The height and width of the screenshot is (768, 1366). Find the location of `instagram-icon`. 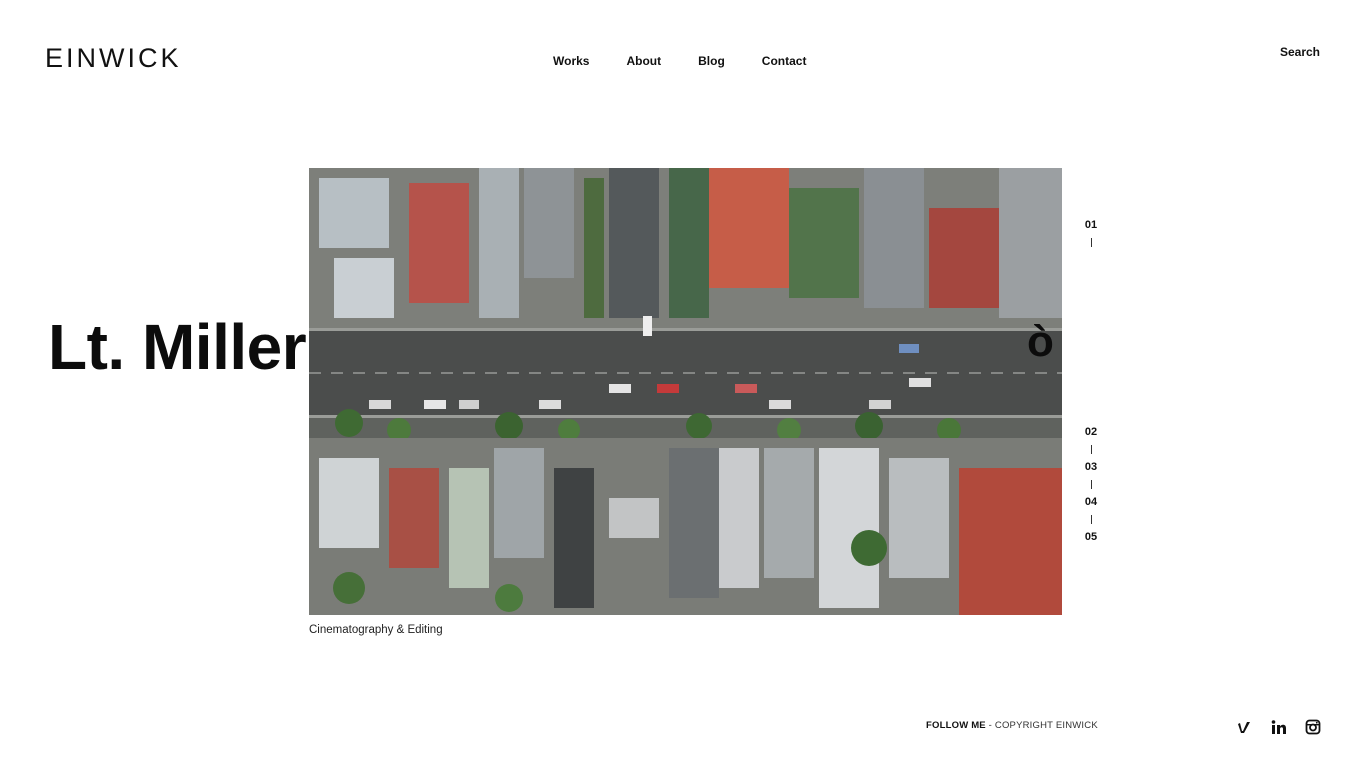

instagram-icon is located at coordinates (1313, 727).